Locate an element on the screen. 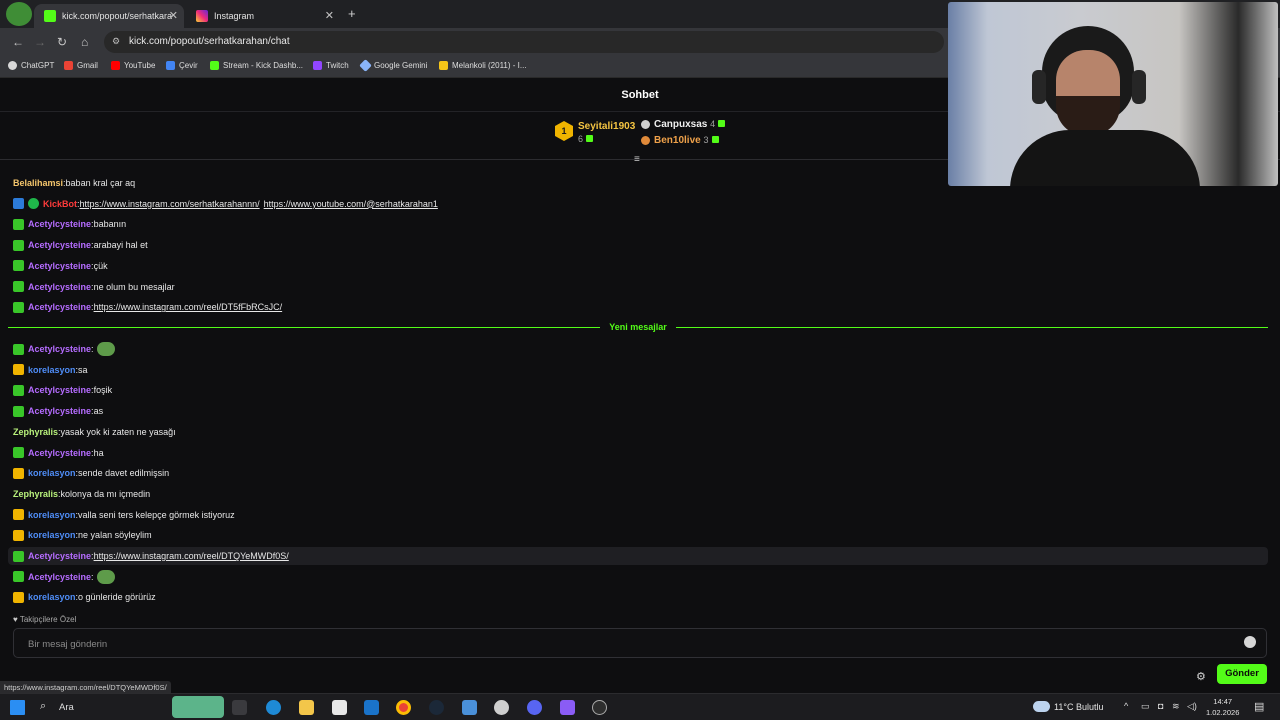 Image resolution: width=1280 pixels, height=720 pixels. chat-message: Acetylcysteine: ha is located at coordinates (638, 453).